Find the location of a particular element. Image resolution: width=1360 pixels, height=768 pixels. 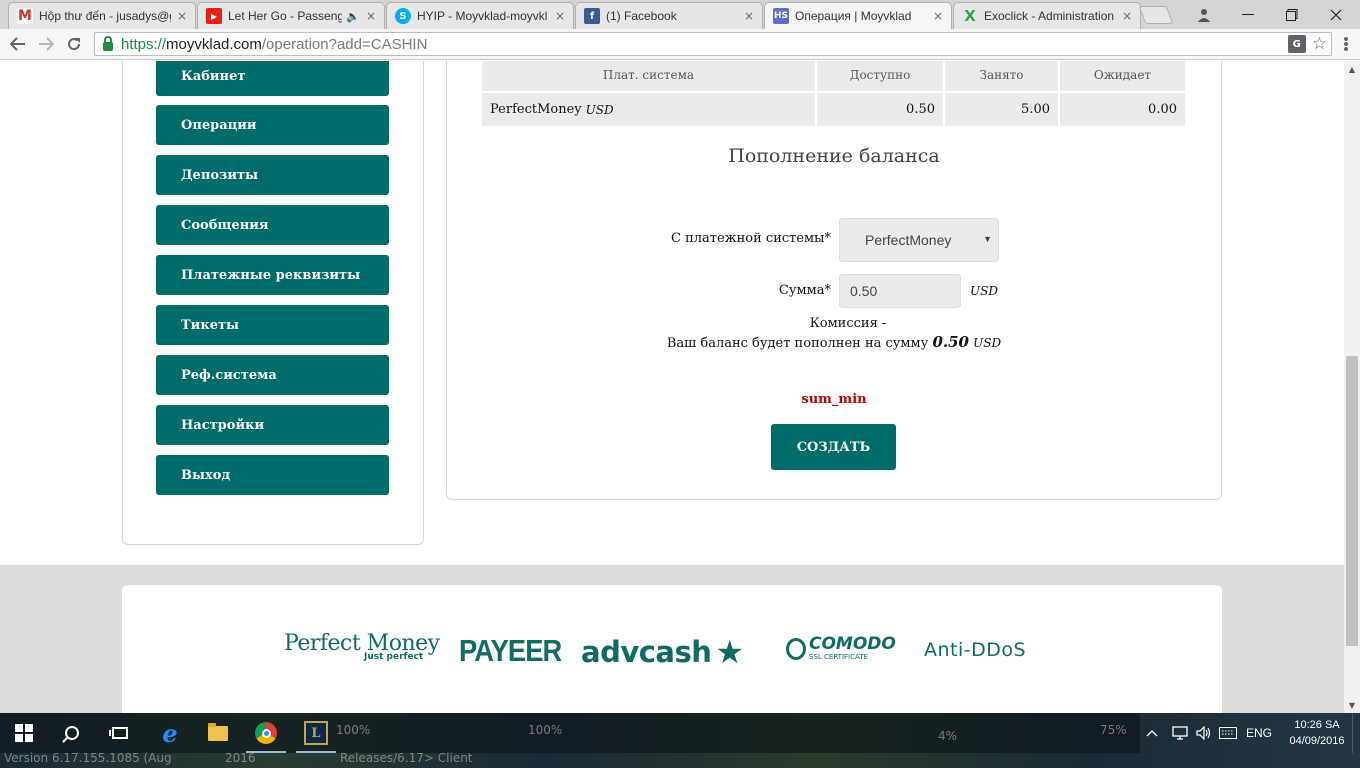

taskbar-league-of-legends: L is located at coordinates (316, 733).